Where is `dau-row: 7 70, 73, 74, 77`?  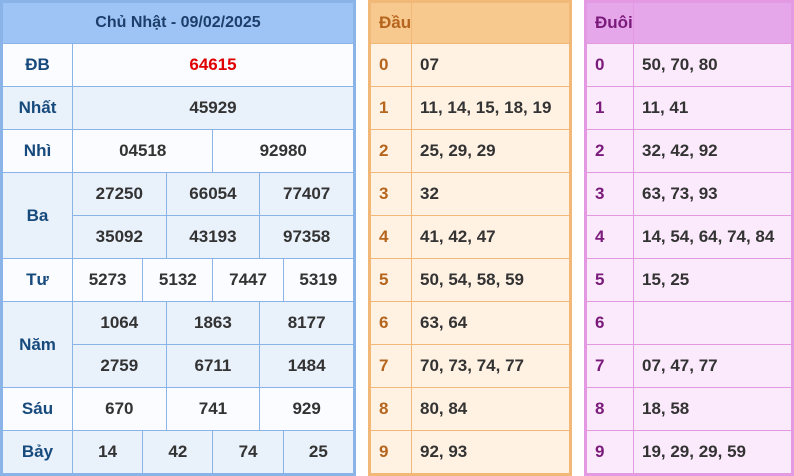
dau-row: 7 70, 73, 74, 77 is located at coordinates (470, 366).